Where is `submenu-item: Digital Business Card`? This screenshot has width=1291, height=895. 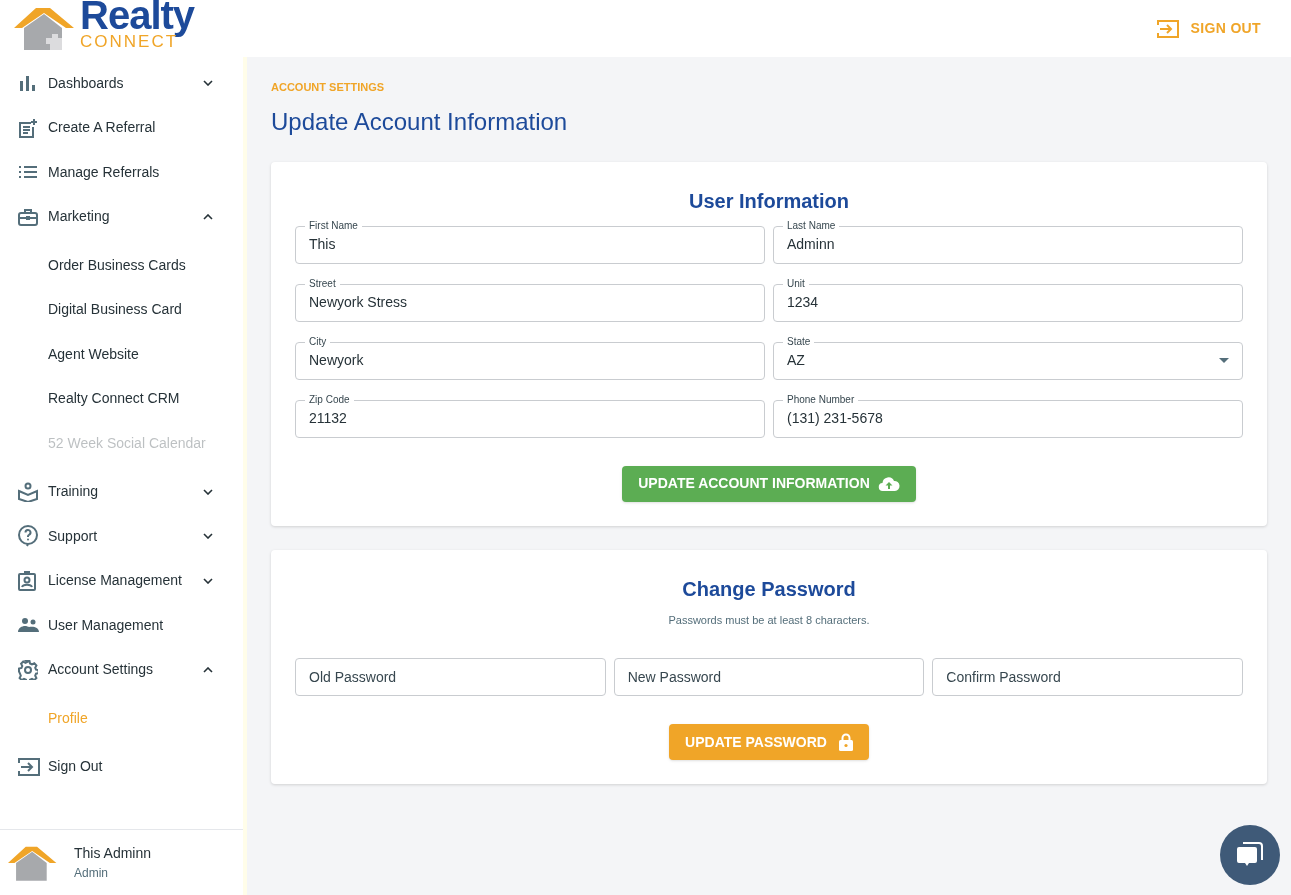
submenu-item: Digital Business Card is located at coordinates (121, 309).